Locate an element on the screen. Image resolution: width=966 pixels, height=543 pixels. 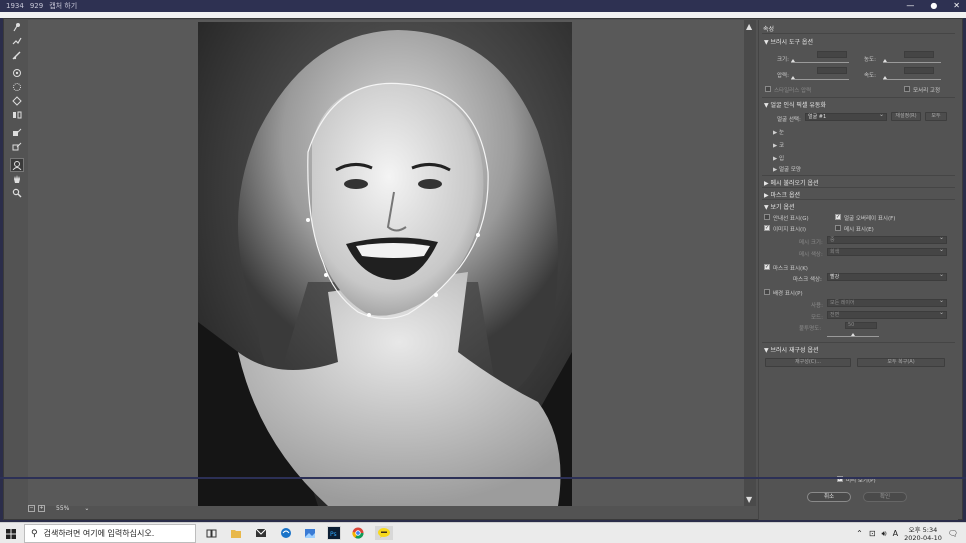
density-label: 농도: is located at coordinates (870, 60).